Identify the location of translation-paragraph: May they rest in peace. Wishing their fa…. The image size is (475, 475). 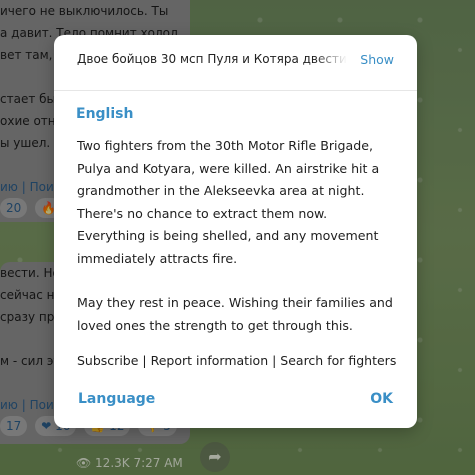
(235, 314).